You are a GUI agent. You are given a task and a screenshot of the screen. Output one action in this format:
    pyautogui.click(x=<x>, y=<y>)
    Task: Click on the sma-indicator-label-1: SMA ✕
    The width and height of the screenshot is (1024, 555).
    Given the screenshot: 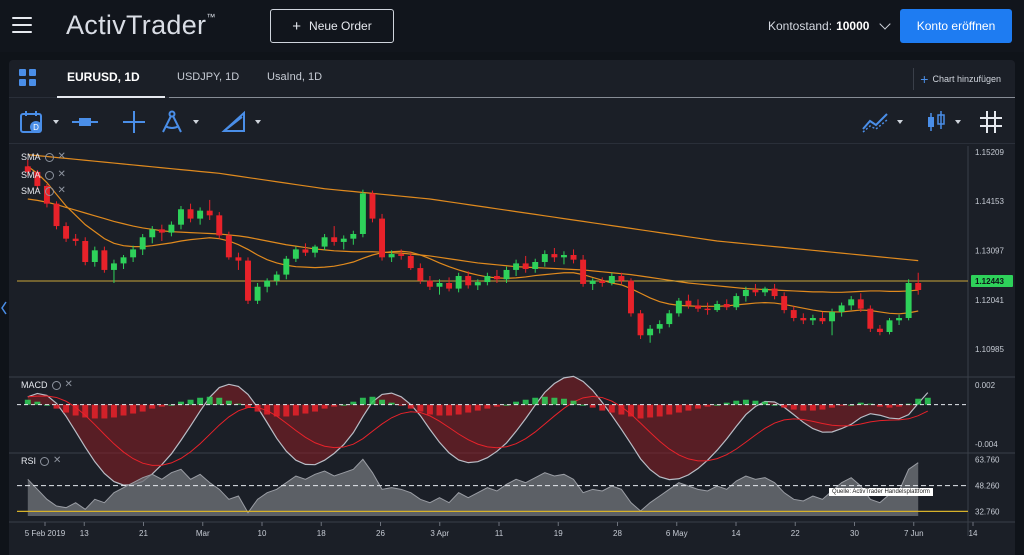 What is the action you would take?
    pyautogui.click(x=43, y=157)
    